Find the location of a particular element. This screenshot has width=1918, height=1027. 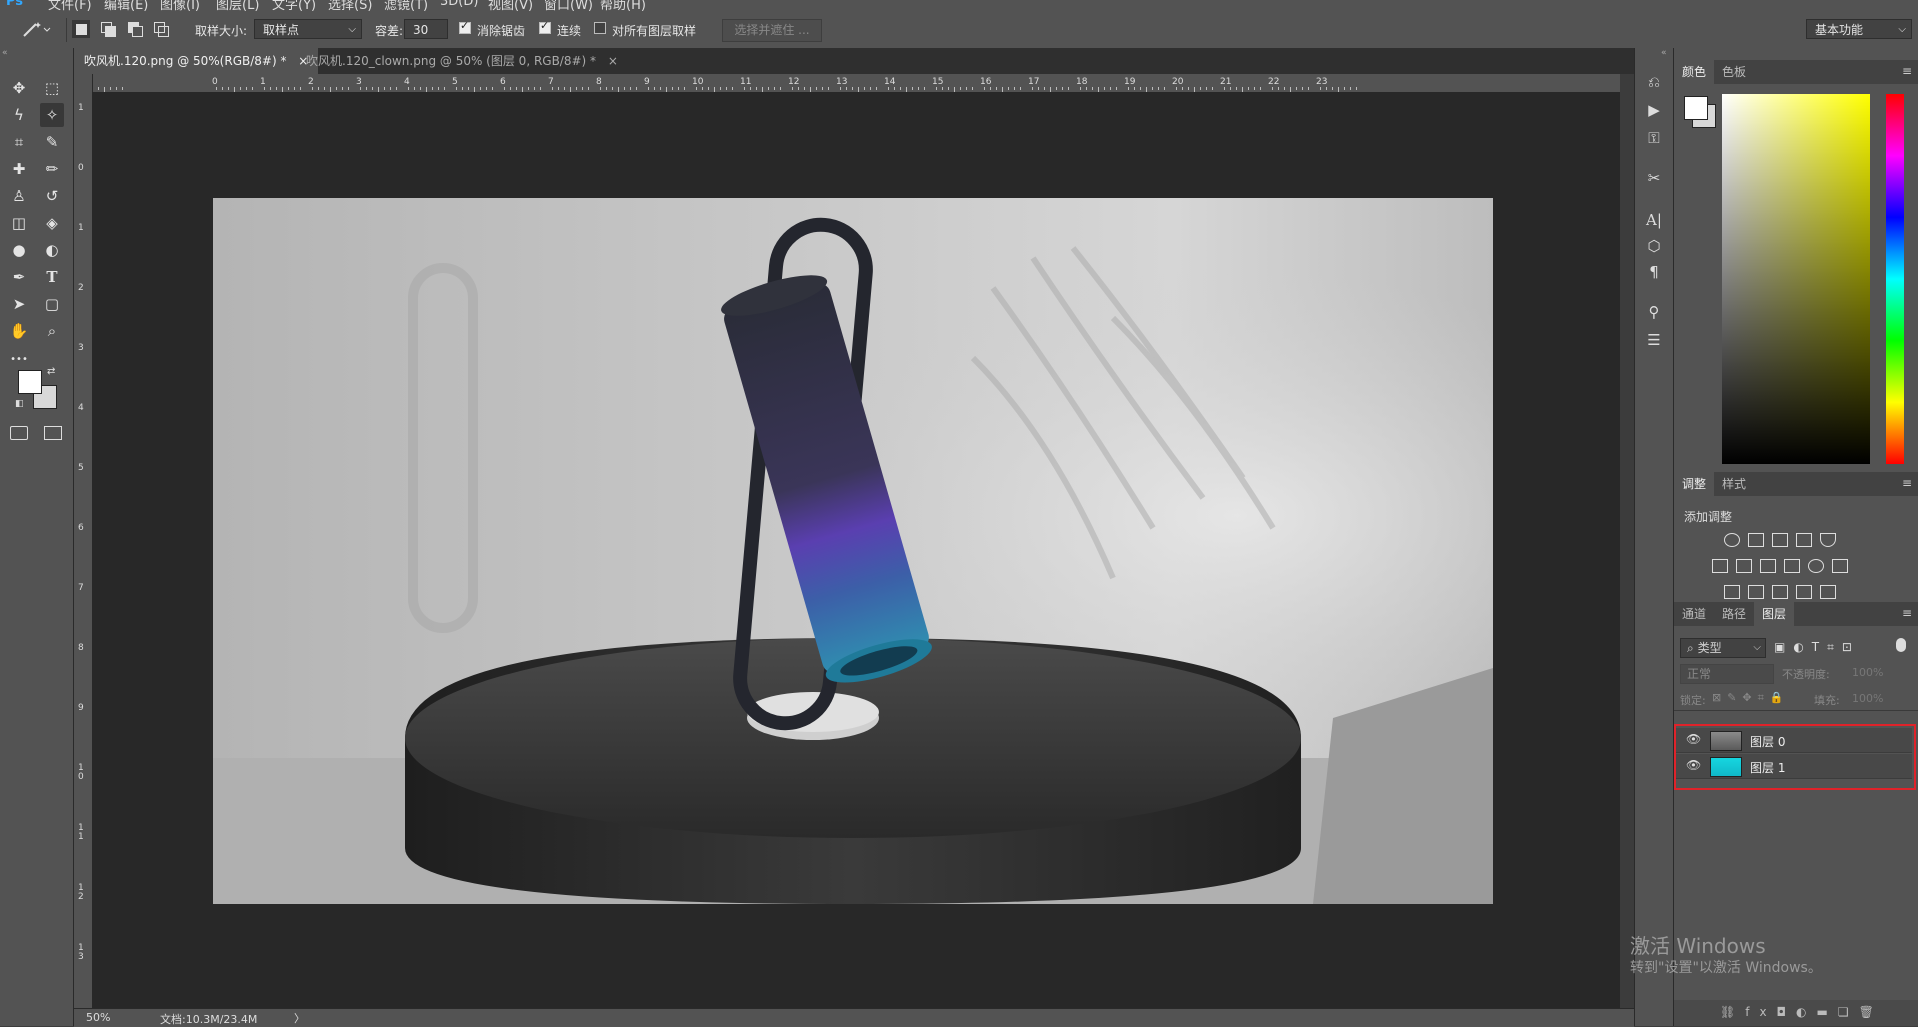

screen-mode-icon is located at coordinates (53, 433).